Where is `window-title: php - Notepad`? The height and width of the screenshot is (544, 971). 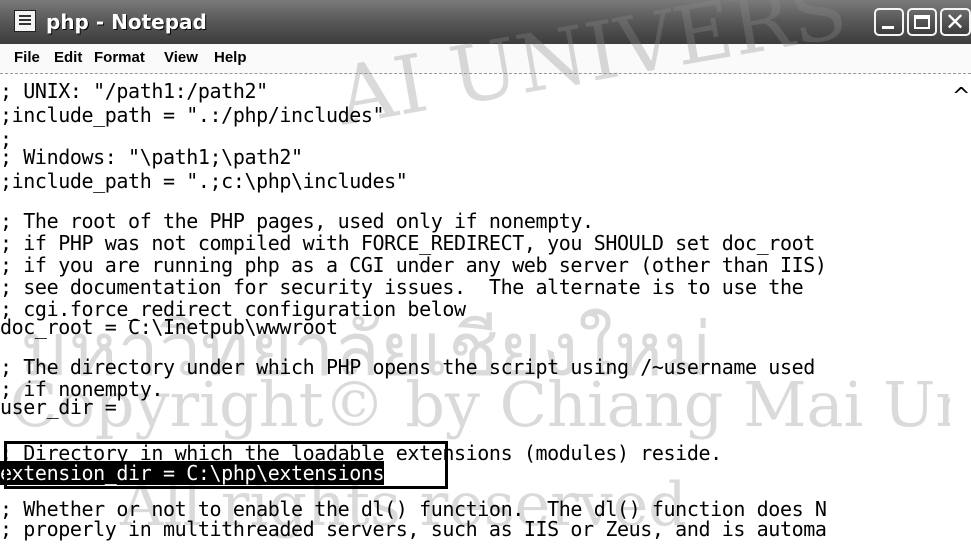
window-title: php - Notepad is located at coordinates (126, 22).